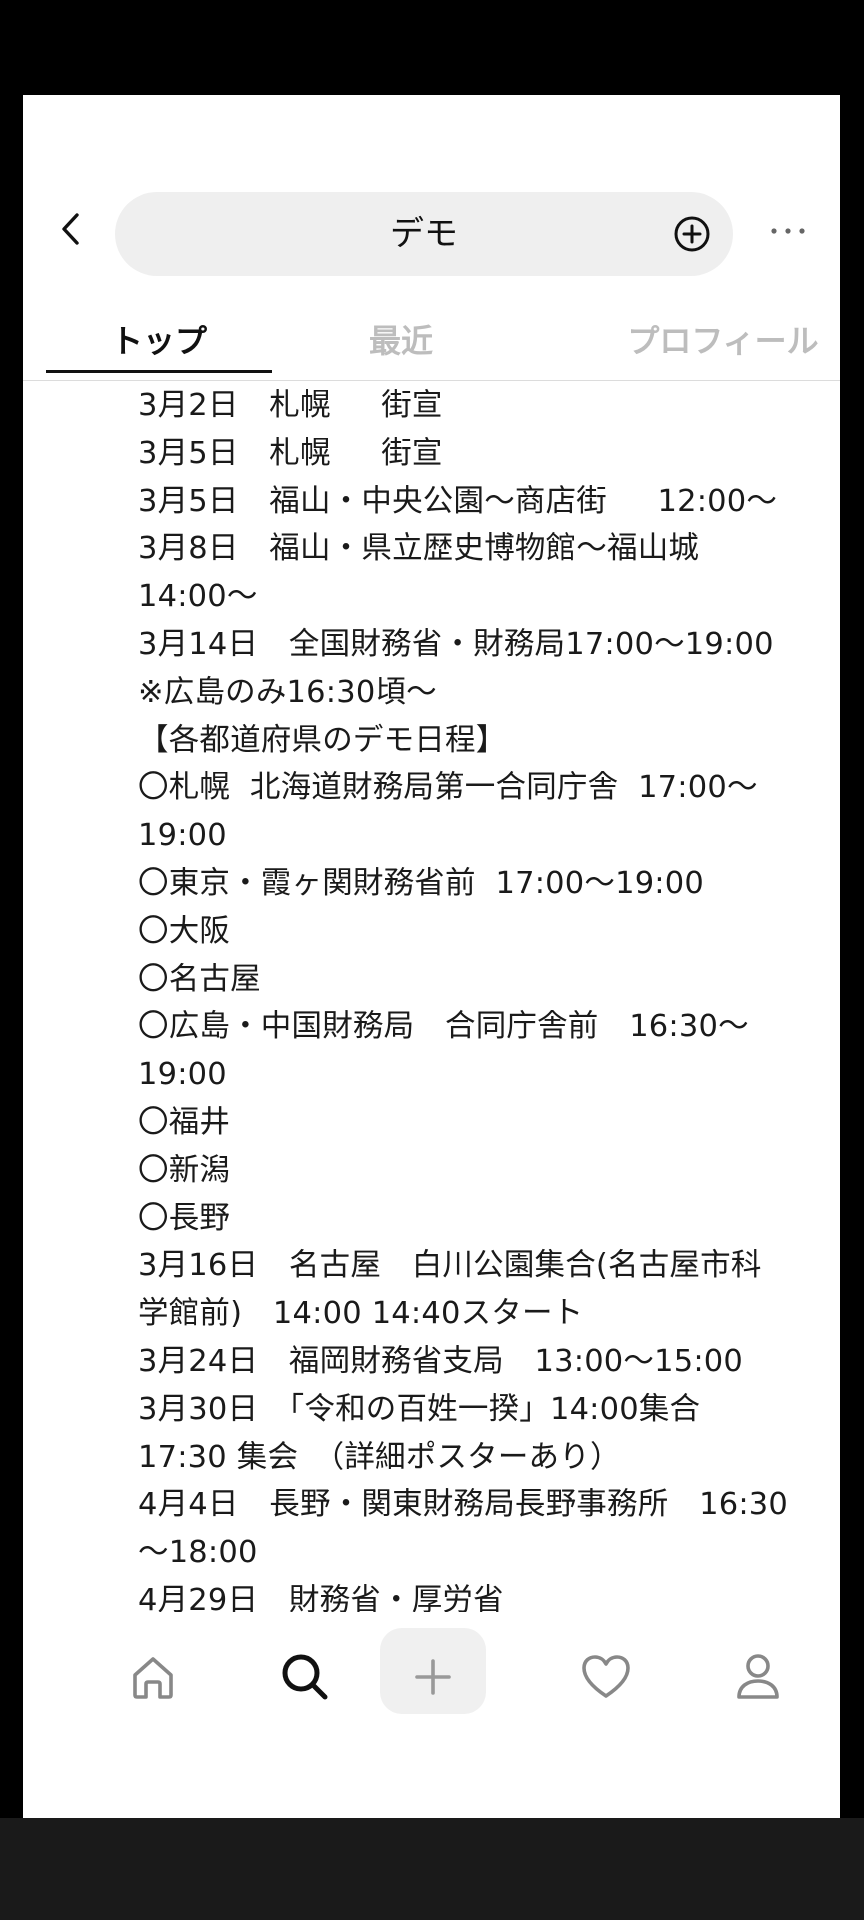 The image size is (864, 1920). What do you see at coordinates (322, 740) in the screenshot?
I see `post-line: 【各都道府県のデモ日程】` at bounding box center [322, 740].